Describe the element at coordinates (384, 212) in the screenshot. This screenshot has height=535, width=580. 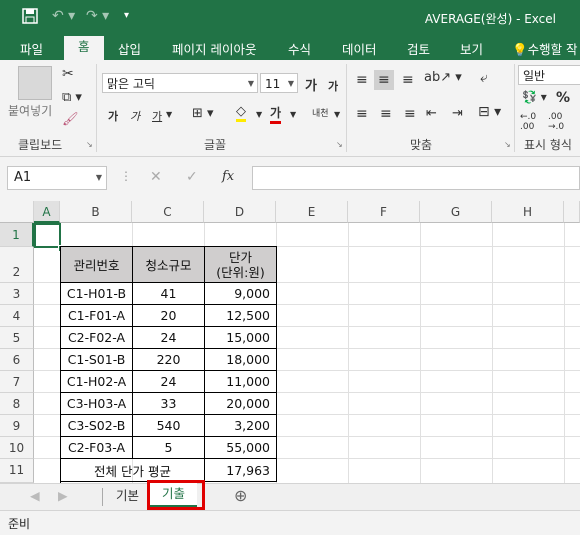
I see `column-header-f: F` at that location.